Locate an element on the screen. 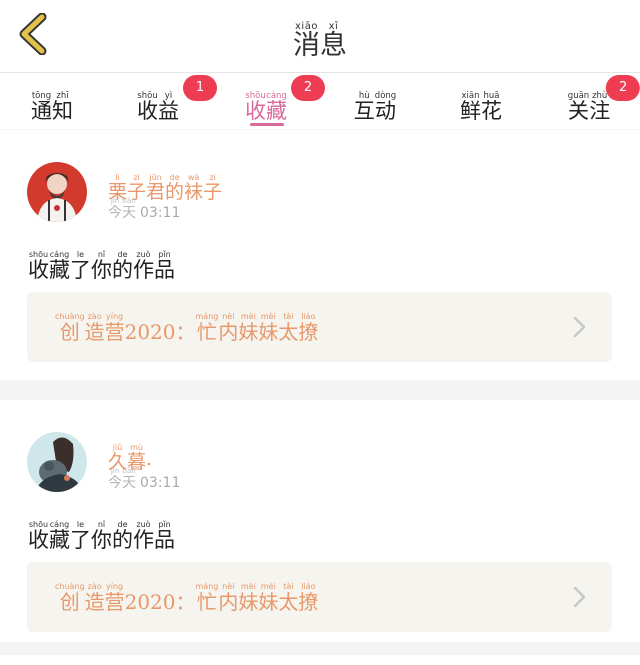 The height and width of the screenshot is (665, 640). page-title: xiāo 消 xī 息 is located at coordinates (320, 41).